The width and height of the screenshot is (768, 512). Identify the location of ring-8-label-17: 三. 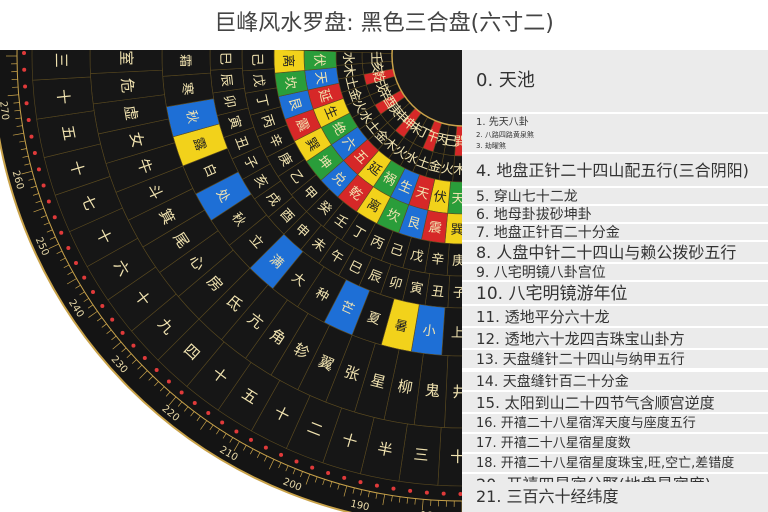
(61, 60).